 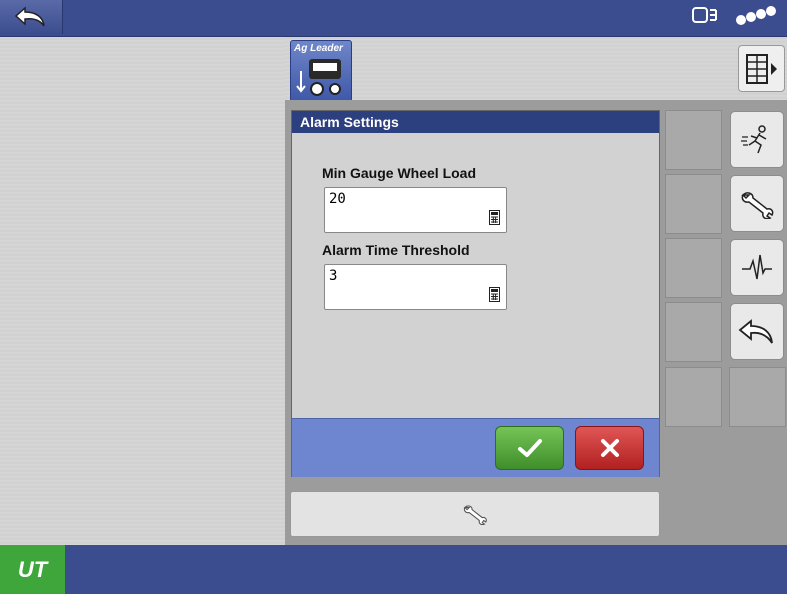 I want to click on ok-button, so click(x=529, y=448).